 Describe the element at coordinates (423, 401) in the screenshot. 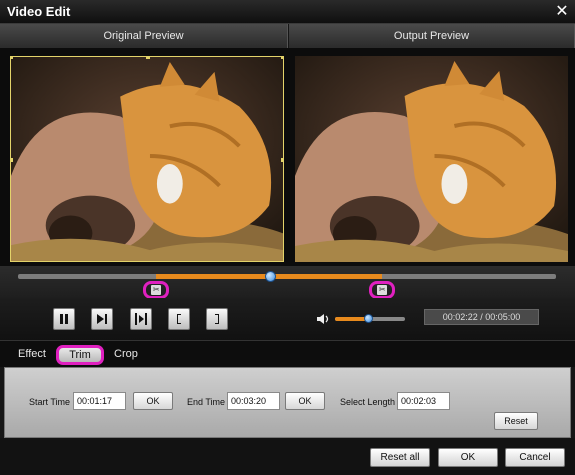

I see `select-length-input: 00:02:03` at that location.